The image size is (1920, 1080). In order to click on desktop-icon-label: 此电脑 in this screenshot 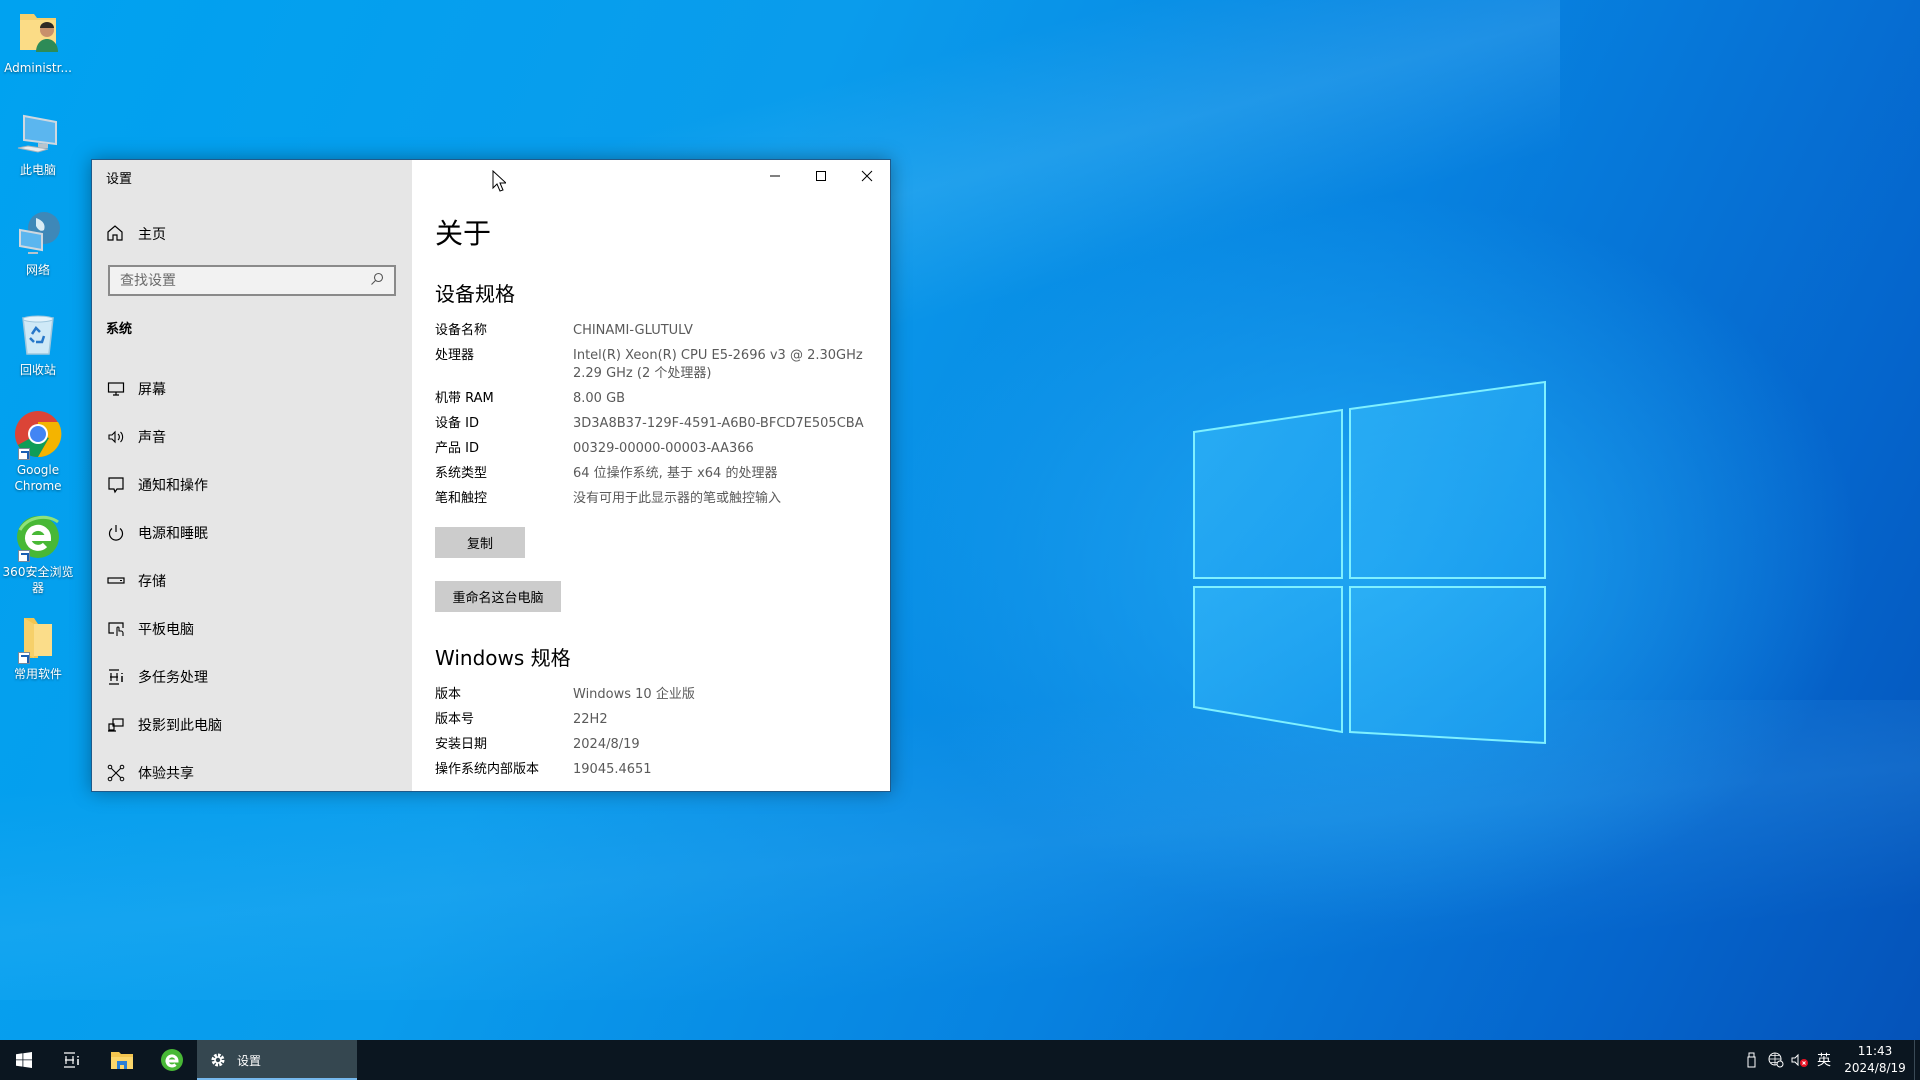, I will do `click(37, 170)`.